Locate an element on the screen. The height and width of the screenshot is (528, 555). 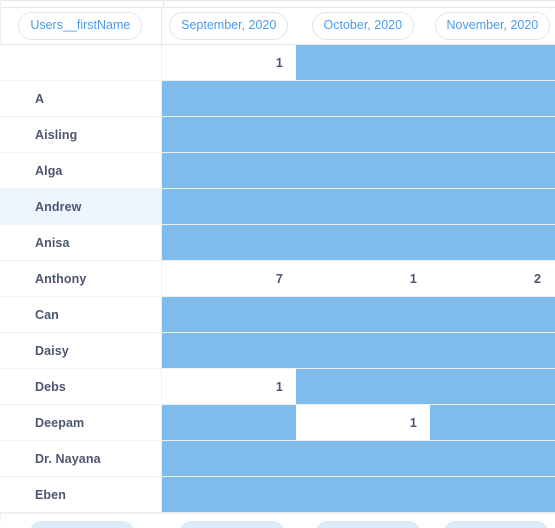
row-header-cell: A is located at coordinates (81, 98).